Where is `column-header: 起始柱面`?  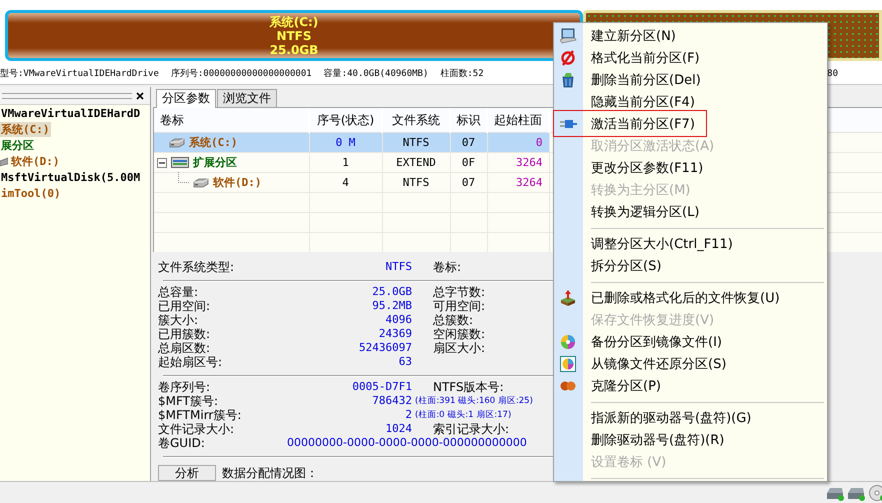
column-header: 起始柱面 is located at coordinates (518, 120).